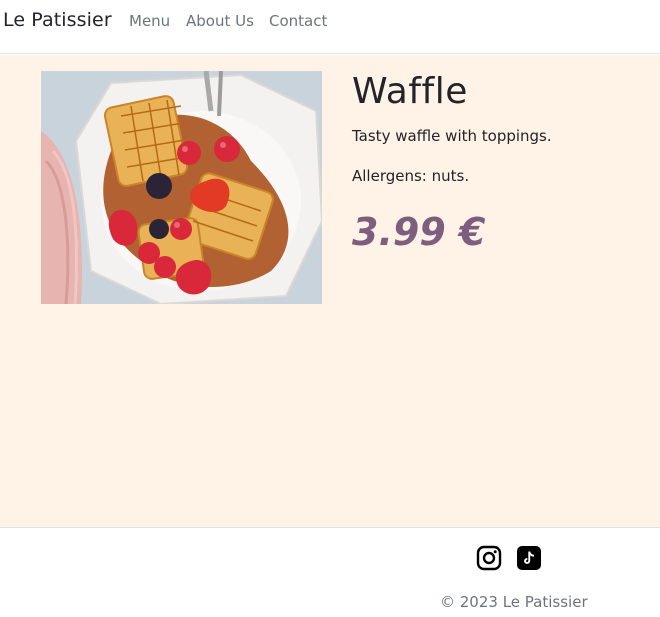  Describe the element at coordinates (419, 232) in the screenshot. I see `product-price: 3.99 €` at that location.